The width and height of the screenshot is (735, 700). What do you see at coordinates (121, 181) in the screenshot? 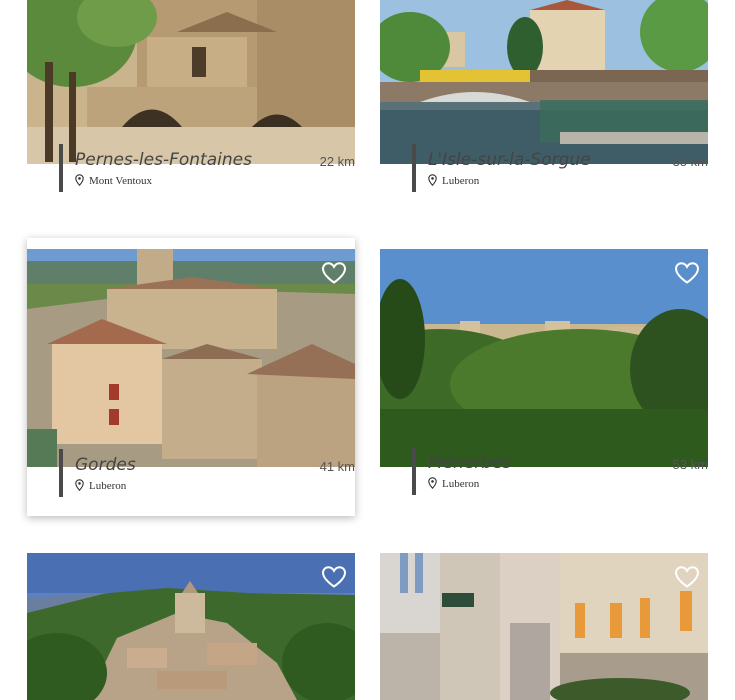
I see `location-label: Mont Ventoux` at bounding box center [121, 181].